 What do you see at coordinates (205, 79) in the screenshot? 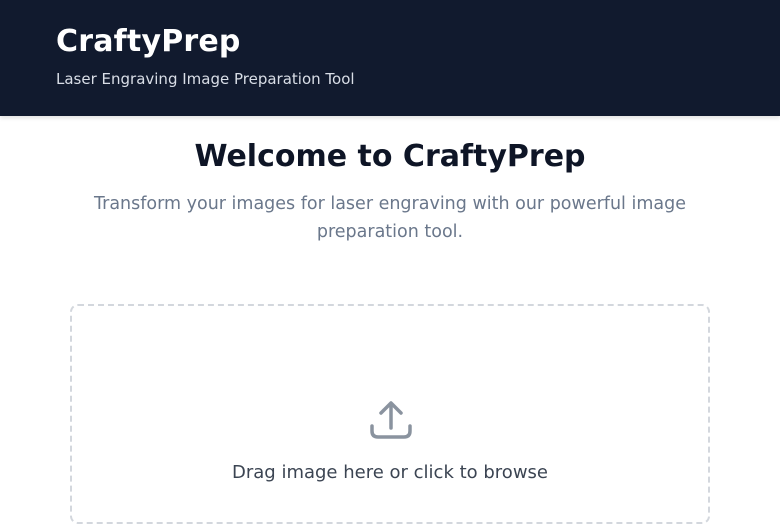
I see `app-subtitle: Laser Engraving Image Preparation Tool` at bounding box center [205, 79].